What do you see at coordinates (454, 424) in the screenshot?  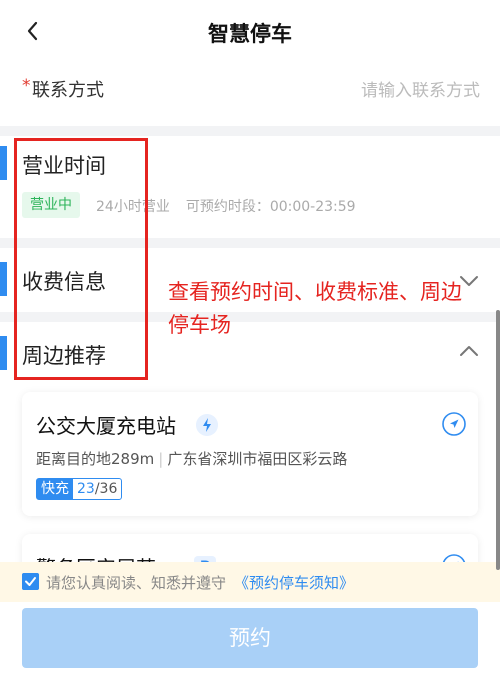 I see `navigate-icon` at bounding box center [454, 424].